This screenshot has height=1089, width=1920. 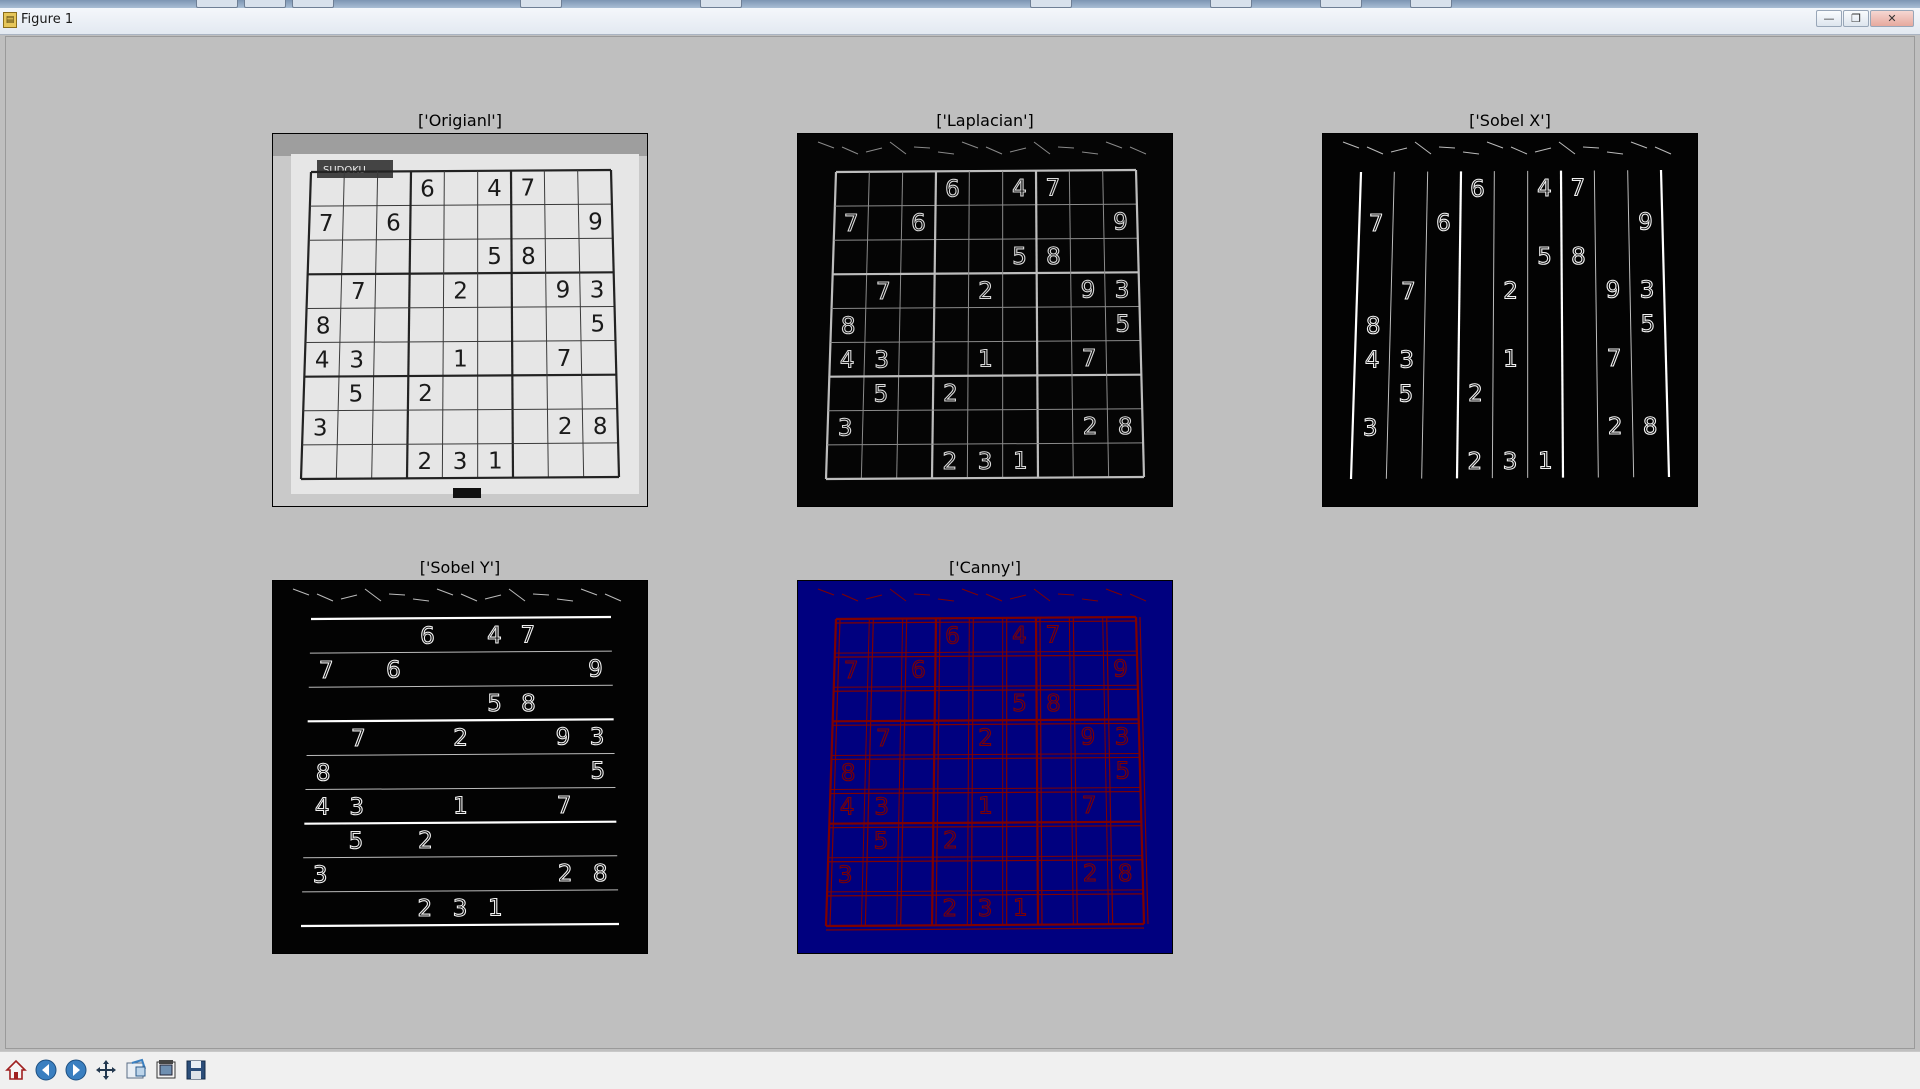 What do you see at coordinates (47, 19) in the screenshot?
I see `window-title: Figure 1` at bounding box center [47, 19].